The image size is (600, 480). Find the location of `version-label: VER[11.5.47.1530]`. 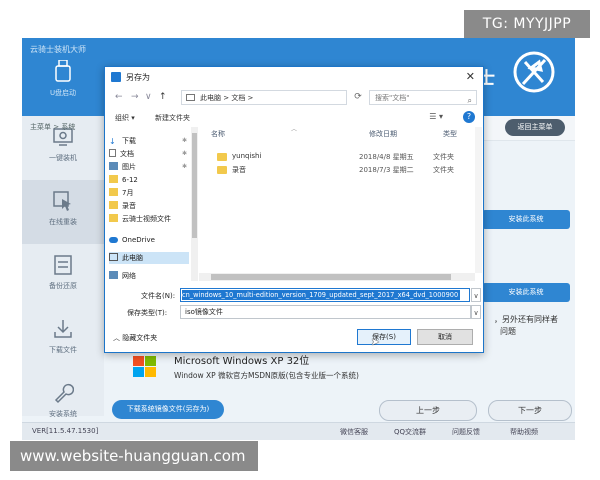

version-label: VER[11.5.47.1530] is located at coordinates (65, 431).